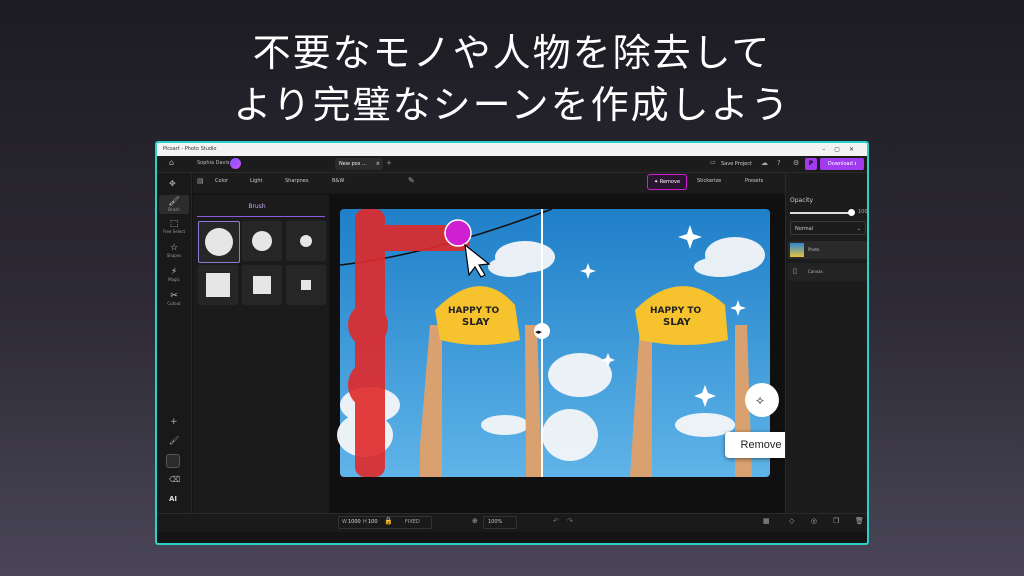  I want to click on magic-wand-icon: ⚡, so click(174, 272).